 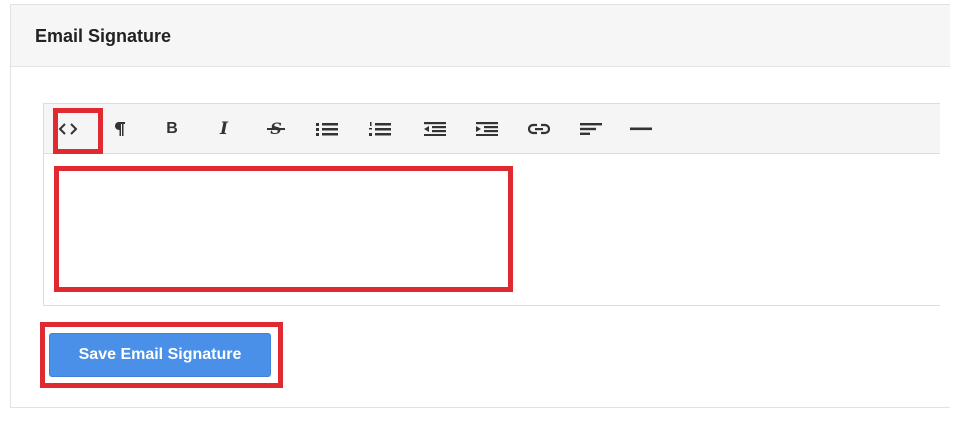 I want to click on code-icon, so click(x=68, y=129).